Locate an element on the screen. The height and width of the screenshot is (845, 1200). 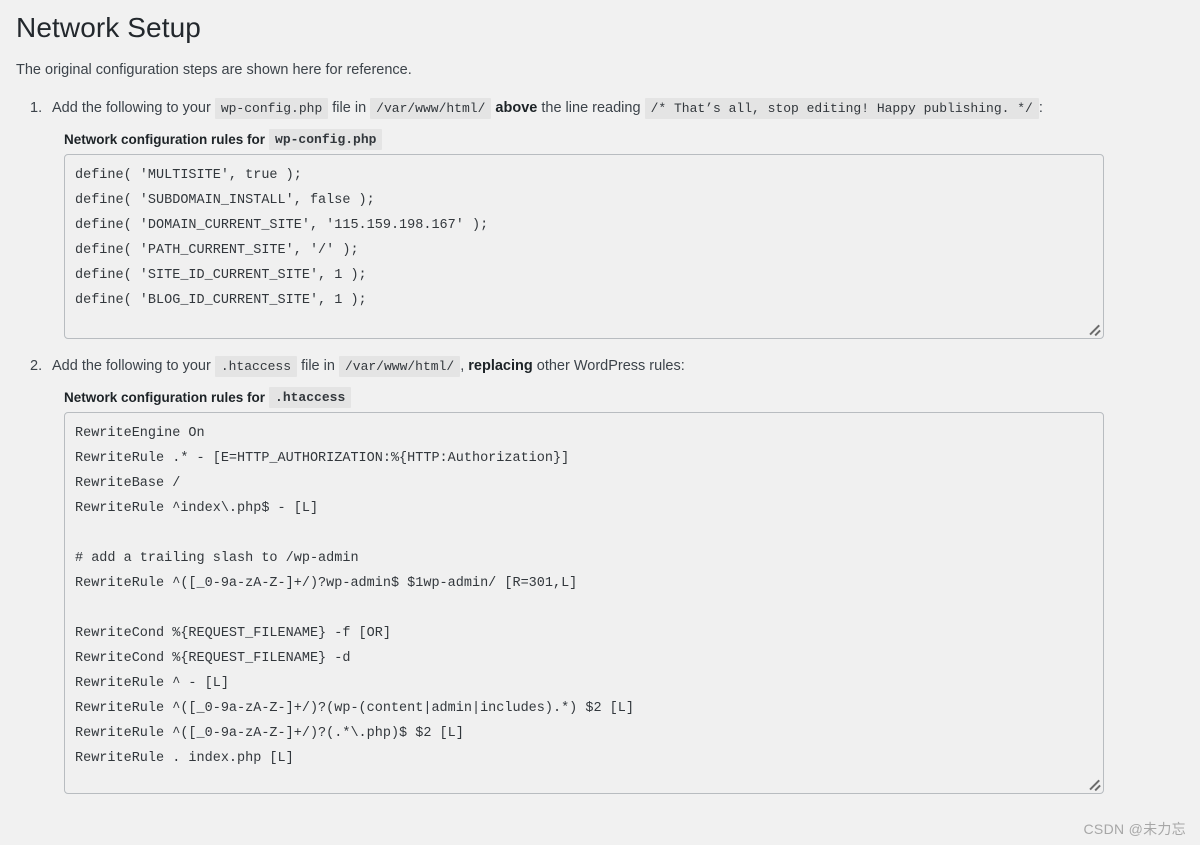
step-2-after-emphasis: other WordPress rules: is located at coordinates (610, 365).